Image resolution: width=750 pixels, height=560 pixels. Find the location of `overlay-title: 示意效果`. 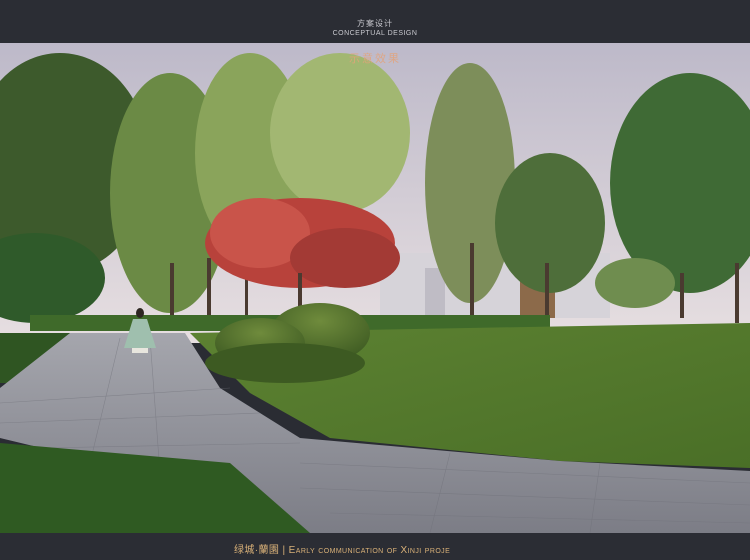

overlay-title: 示意效果 is located at coordinates (375, 59).